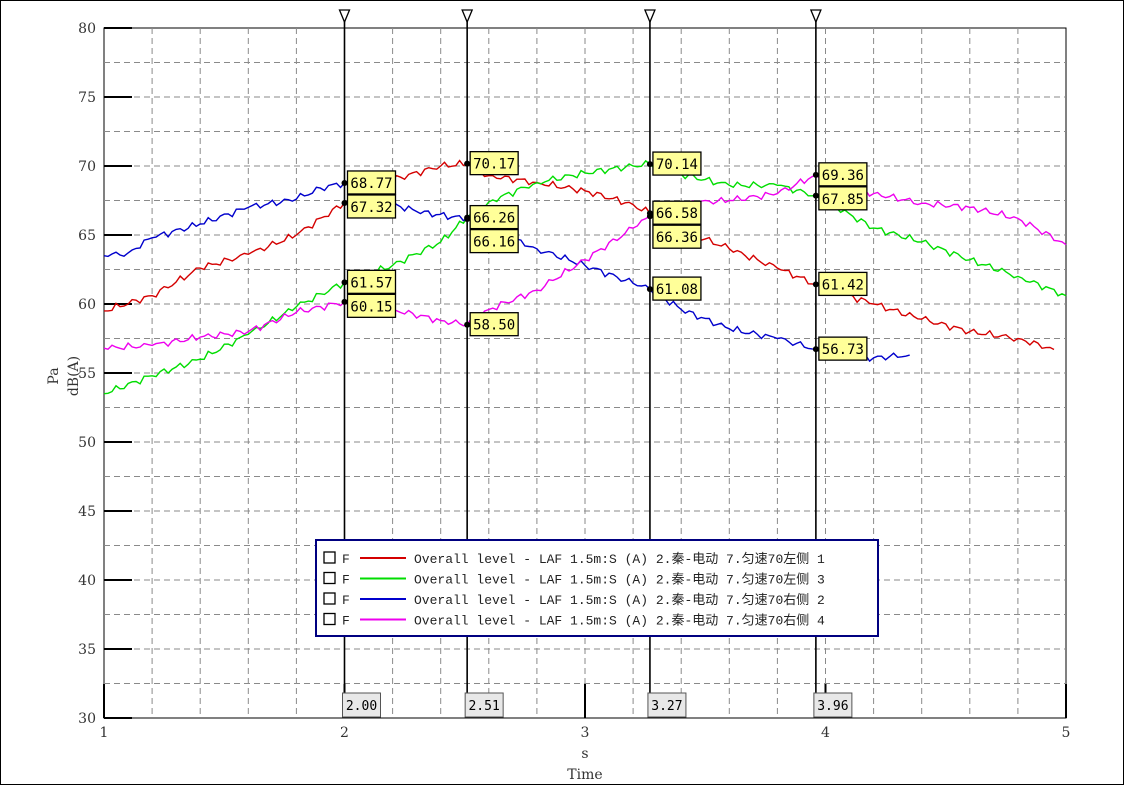 This screenshot has height=785, width=1124. What do you see at coordinates (843, 176) in the screenshot?
I see `readout-value: 69.36` at bounding box center [843, 176].